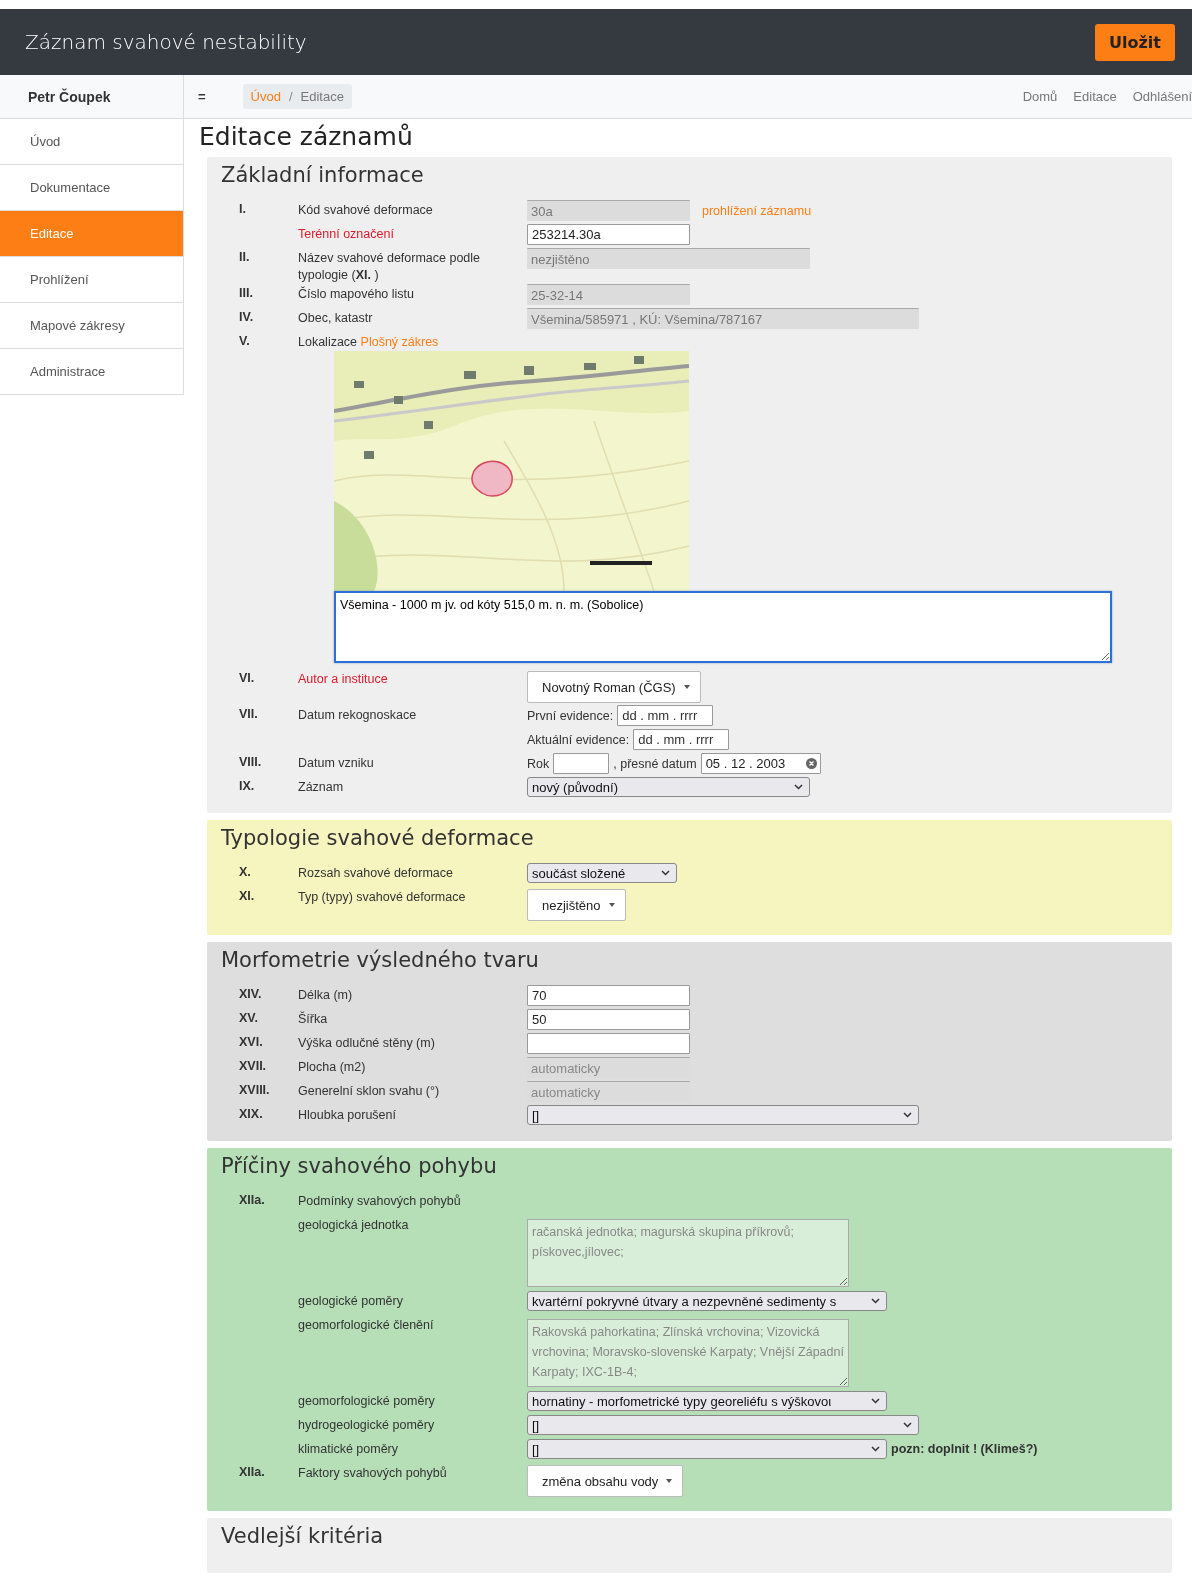  Describe the element at coordinates (359, 1166) in the screenshot. I see `section-title: Příčiny svahového pohybu` at that location.